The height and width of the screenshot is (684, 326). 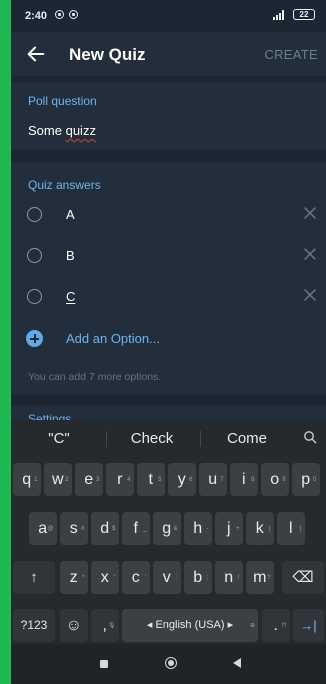 I want to click on key-d: d $, so click(x=105, y=528).